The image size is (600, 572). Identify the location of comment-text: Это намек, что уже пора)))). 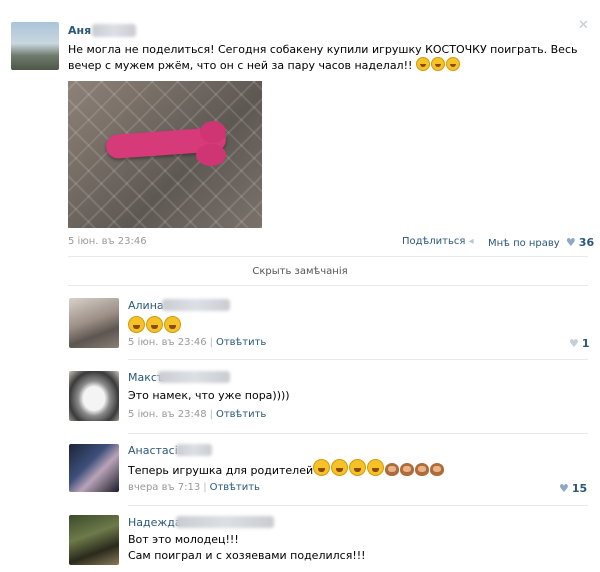
(209, 395).